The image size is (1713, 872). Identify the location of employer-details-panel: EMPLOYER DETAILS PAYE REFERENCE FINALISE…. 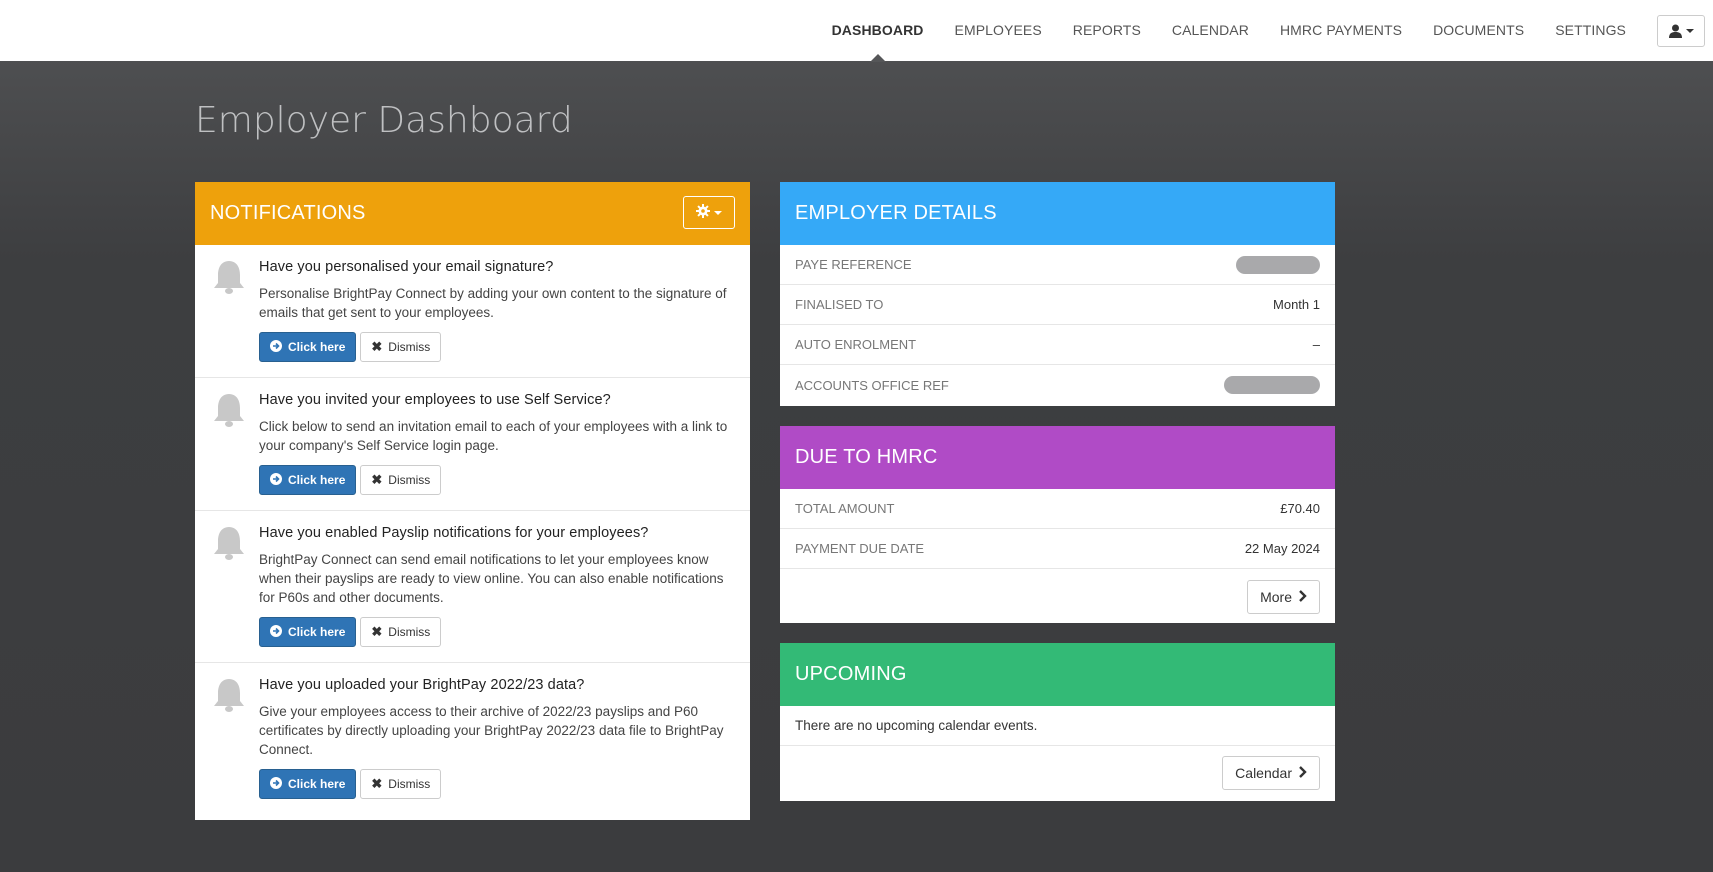
(1057, 294).